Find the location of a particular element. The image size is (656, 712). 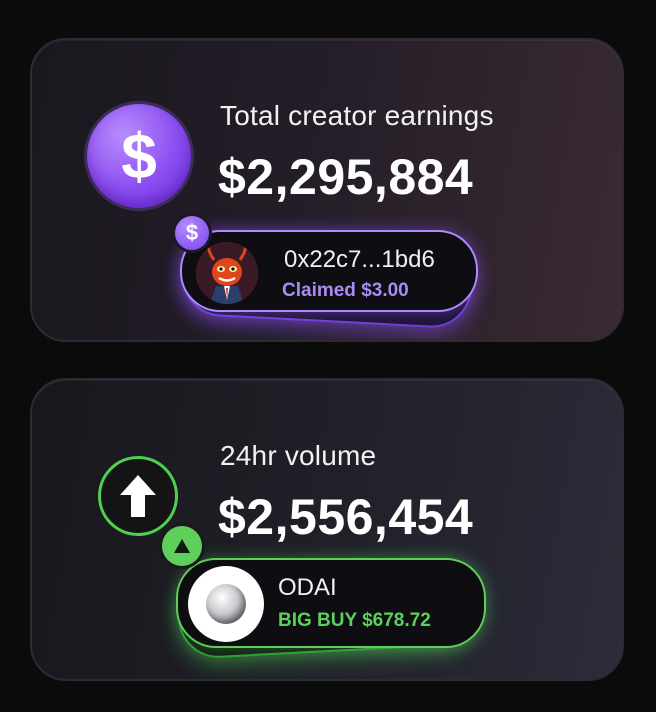

buy-status: BIG BUY $678.72 is located at coordinates (354, 620).